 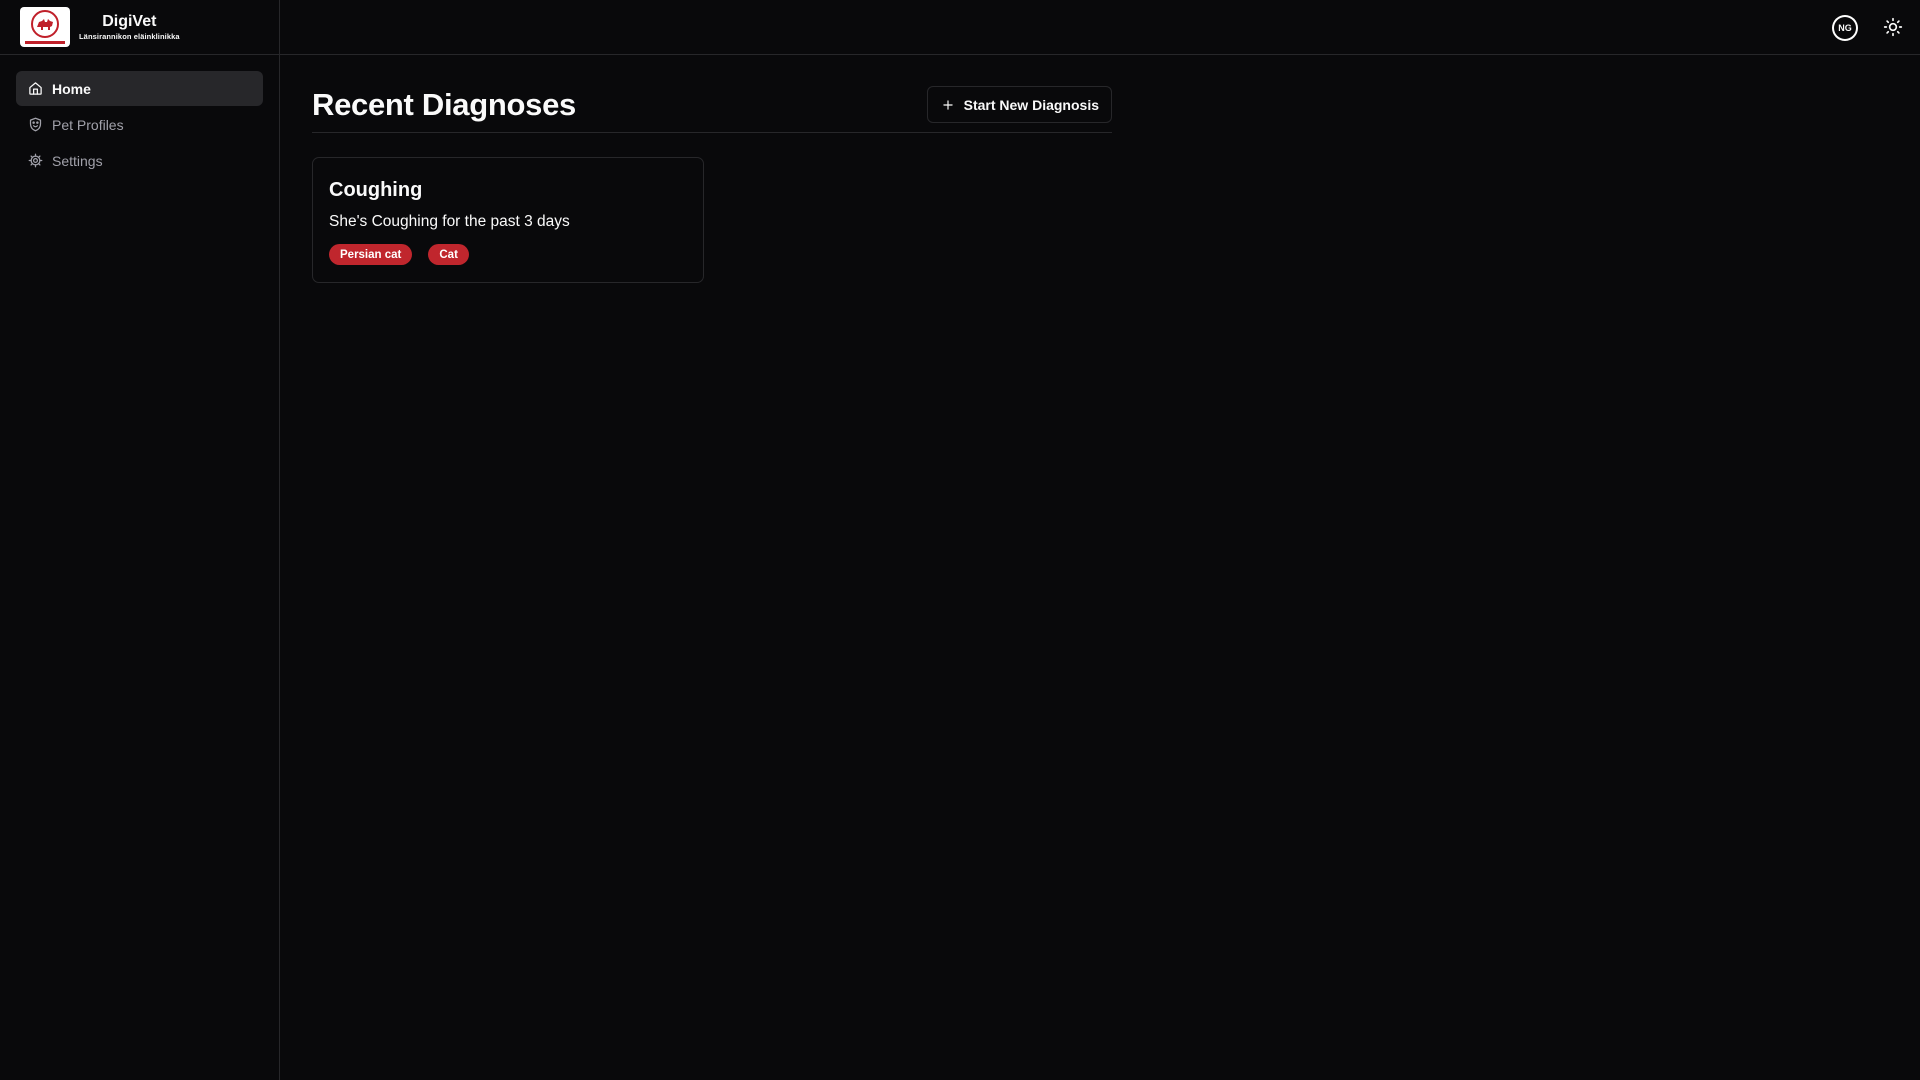 I want to click on header-divider, so click(x=712, y=132).